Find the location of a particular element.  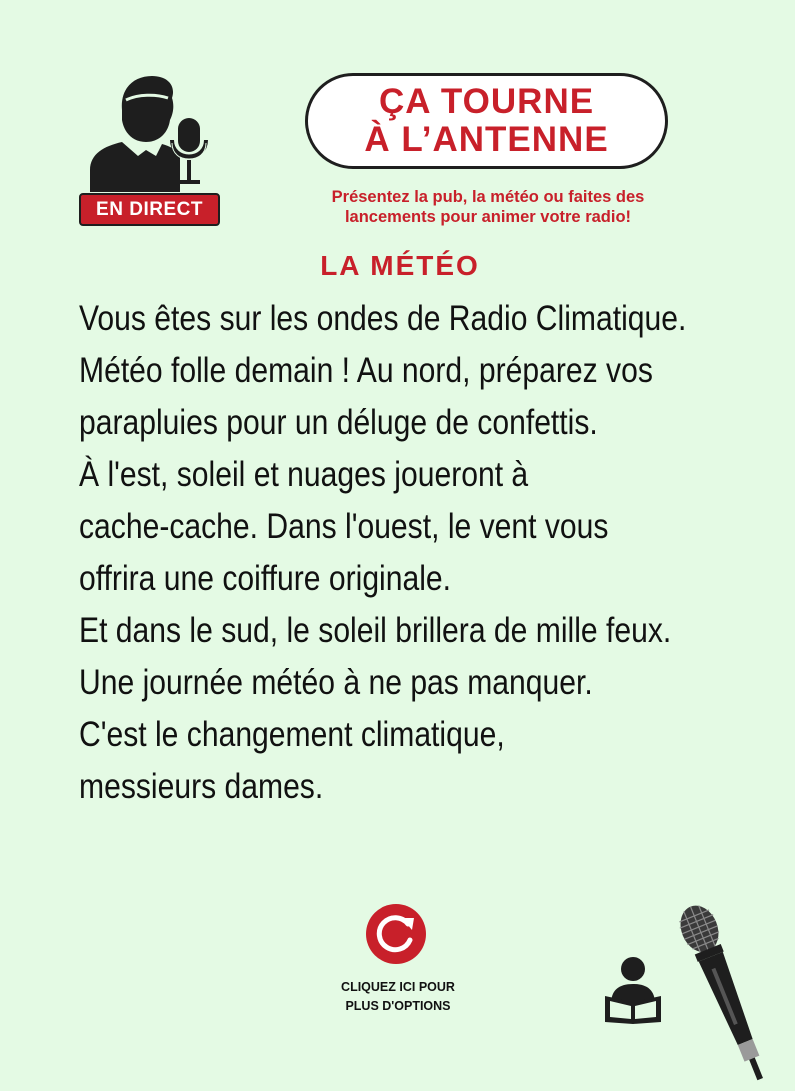

script-line: C'est le changement climatique, is located at coordinates (292, 734).